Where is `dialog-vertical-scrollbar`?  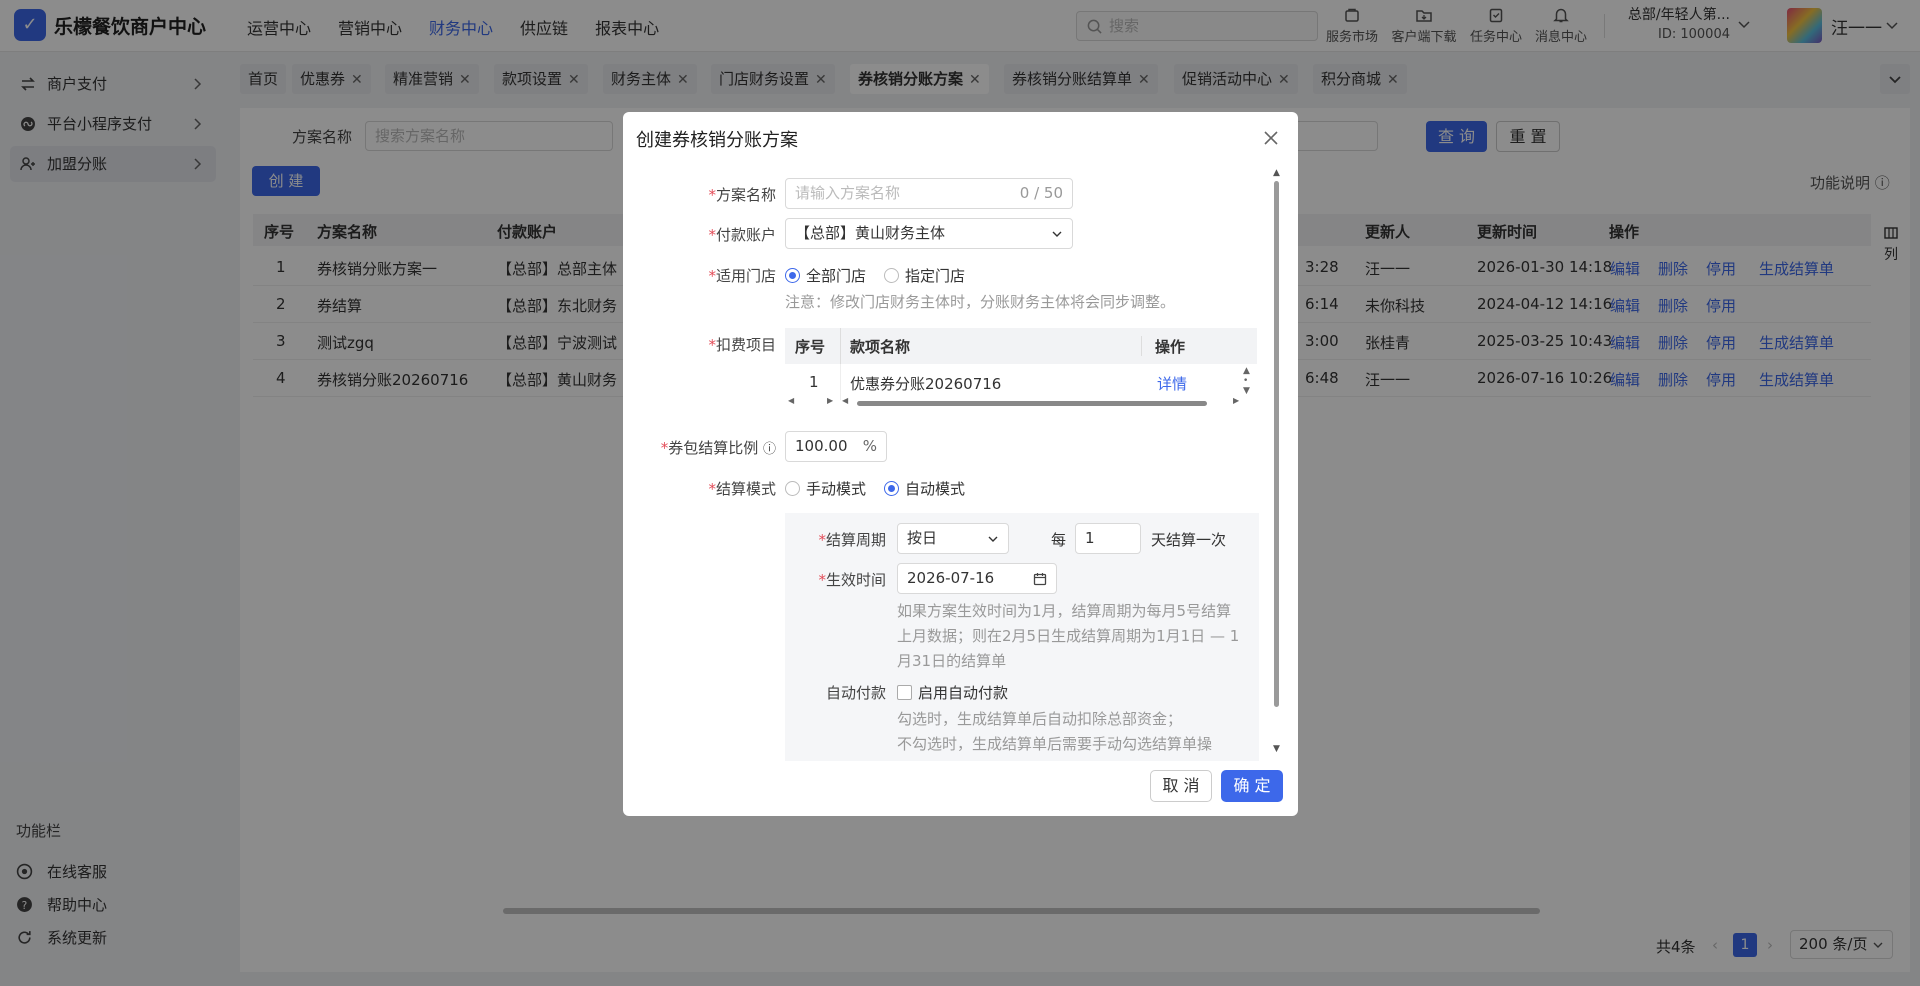
dialog-vertical-scrollbar is located at coordinates (1276, 444).